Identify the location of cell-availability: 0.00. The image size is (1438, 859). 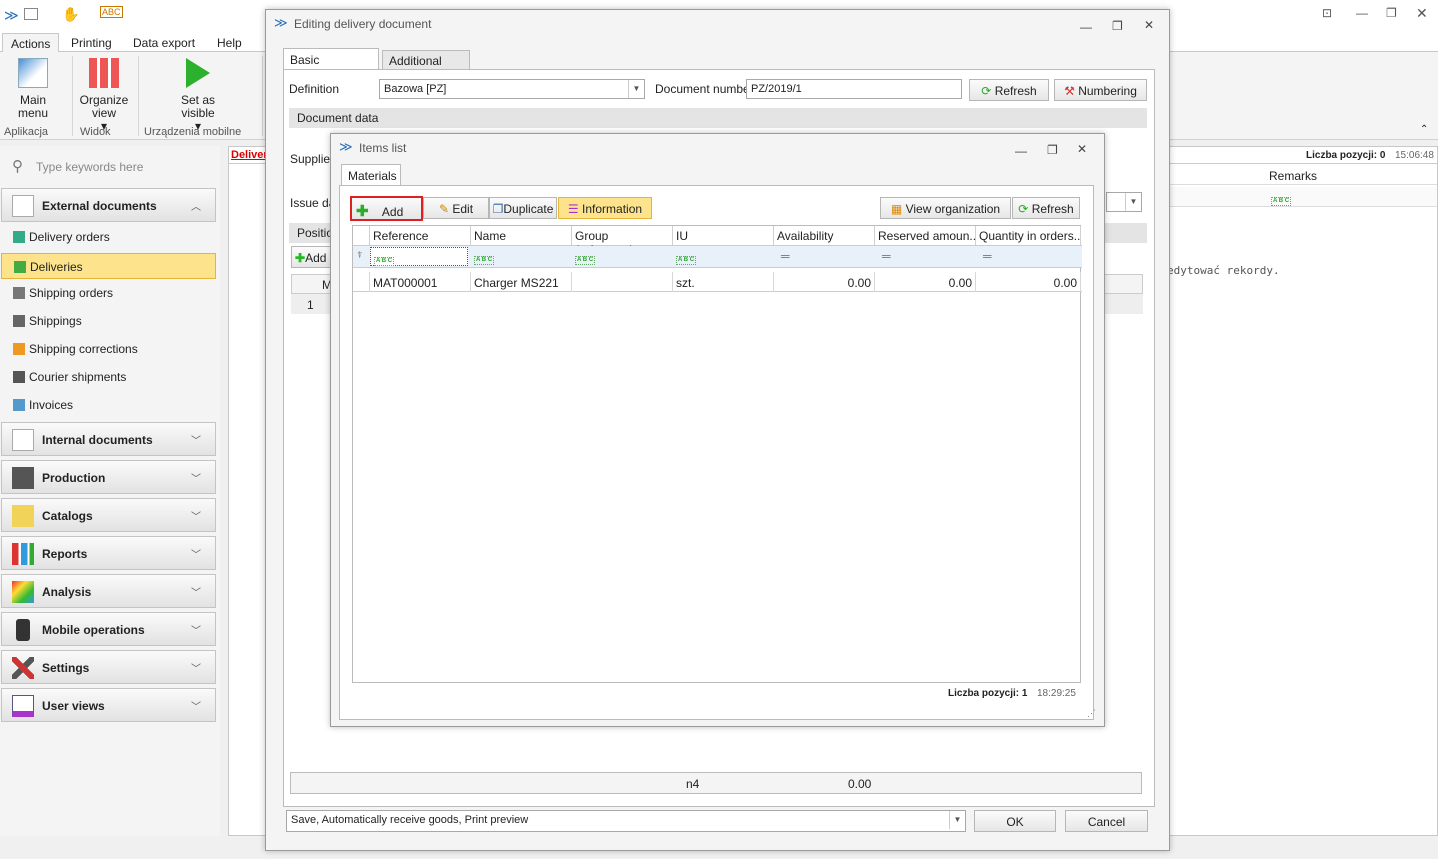
(824, 282).